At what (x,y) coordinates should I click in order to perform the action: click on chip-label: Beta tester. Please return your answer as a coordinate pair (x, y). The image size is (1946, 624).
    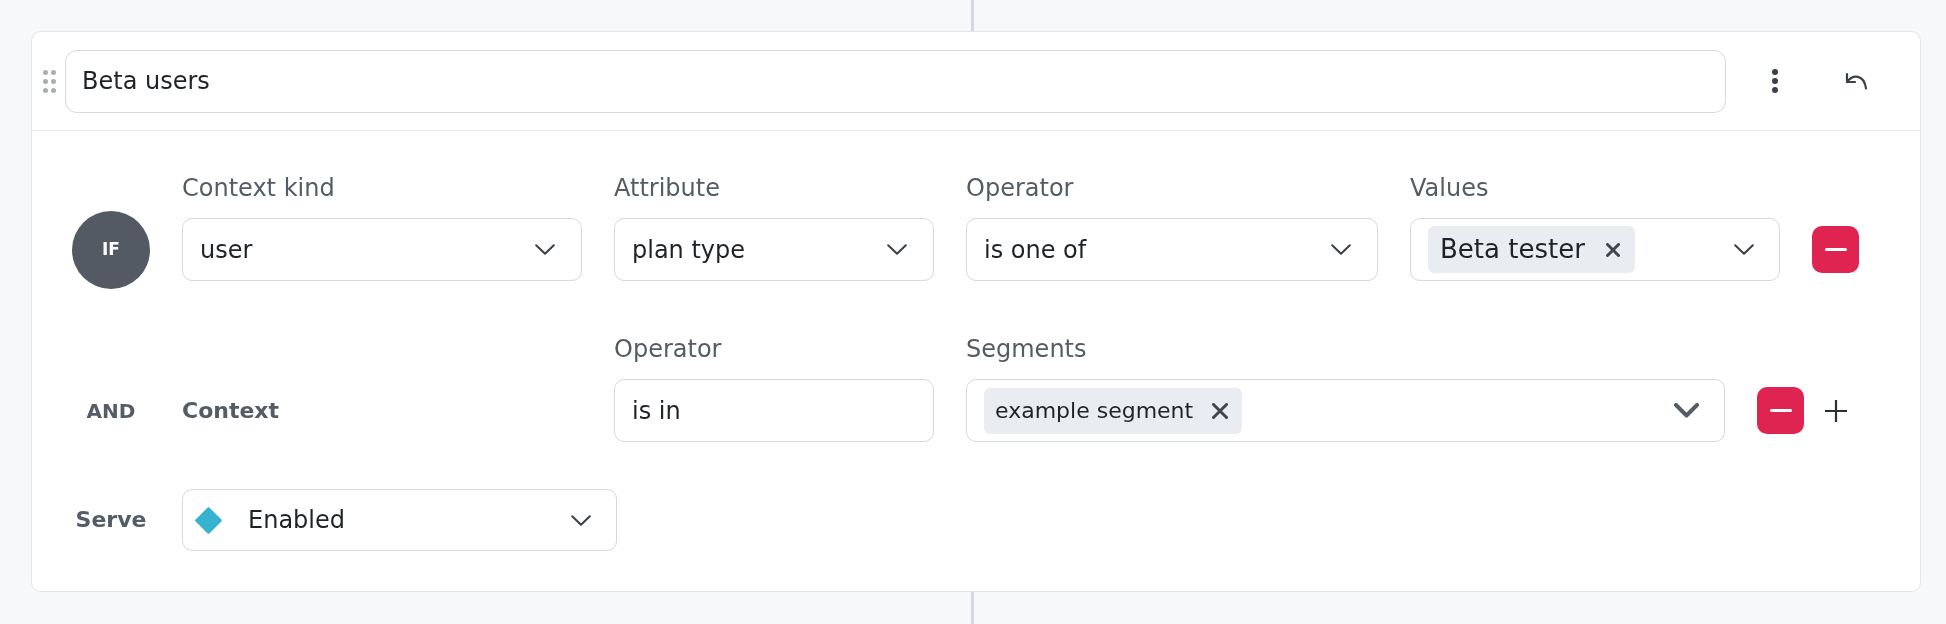
    Looking at the image, I should click on (1512, 249).